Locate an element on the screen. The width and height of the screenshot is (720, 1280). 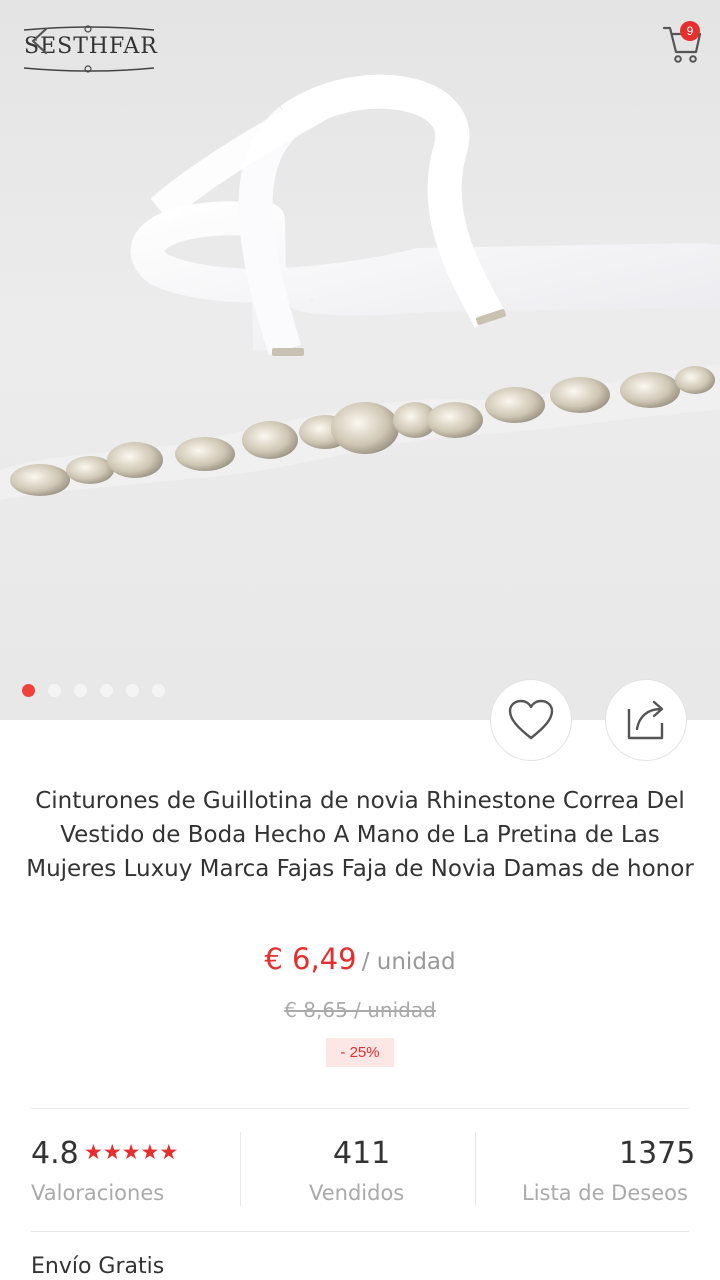
gallery-pagination is located at coordinates (93, 691).